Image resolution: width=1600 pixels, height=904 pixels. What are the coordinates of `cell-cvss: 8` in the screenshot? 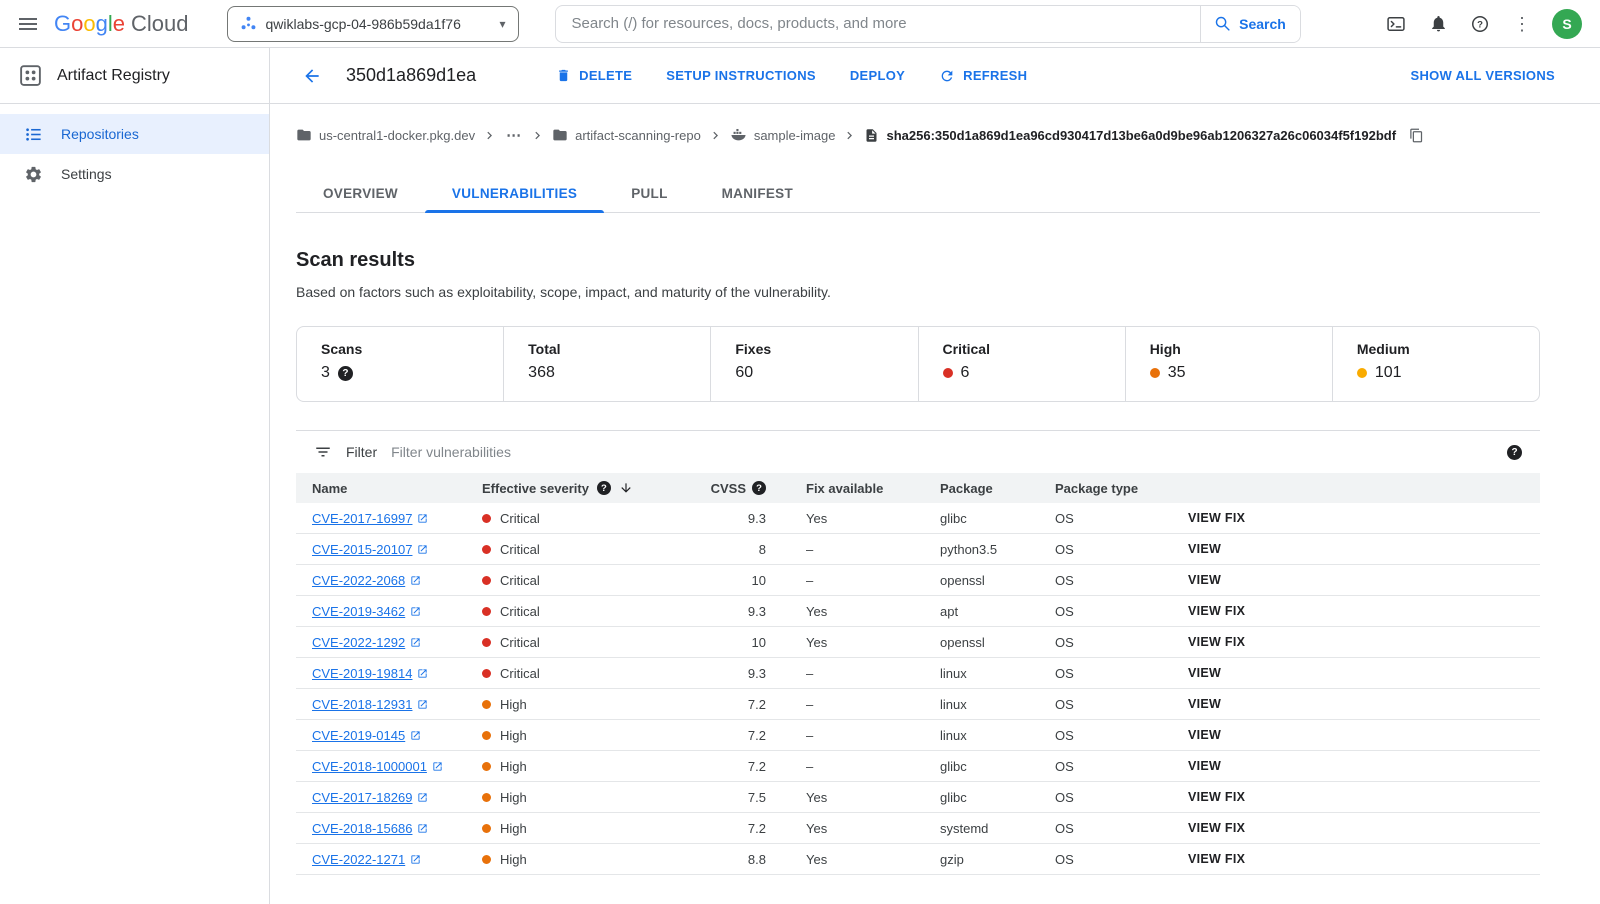 It's located at (762, 549).